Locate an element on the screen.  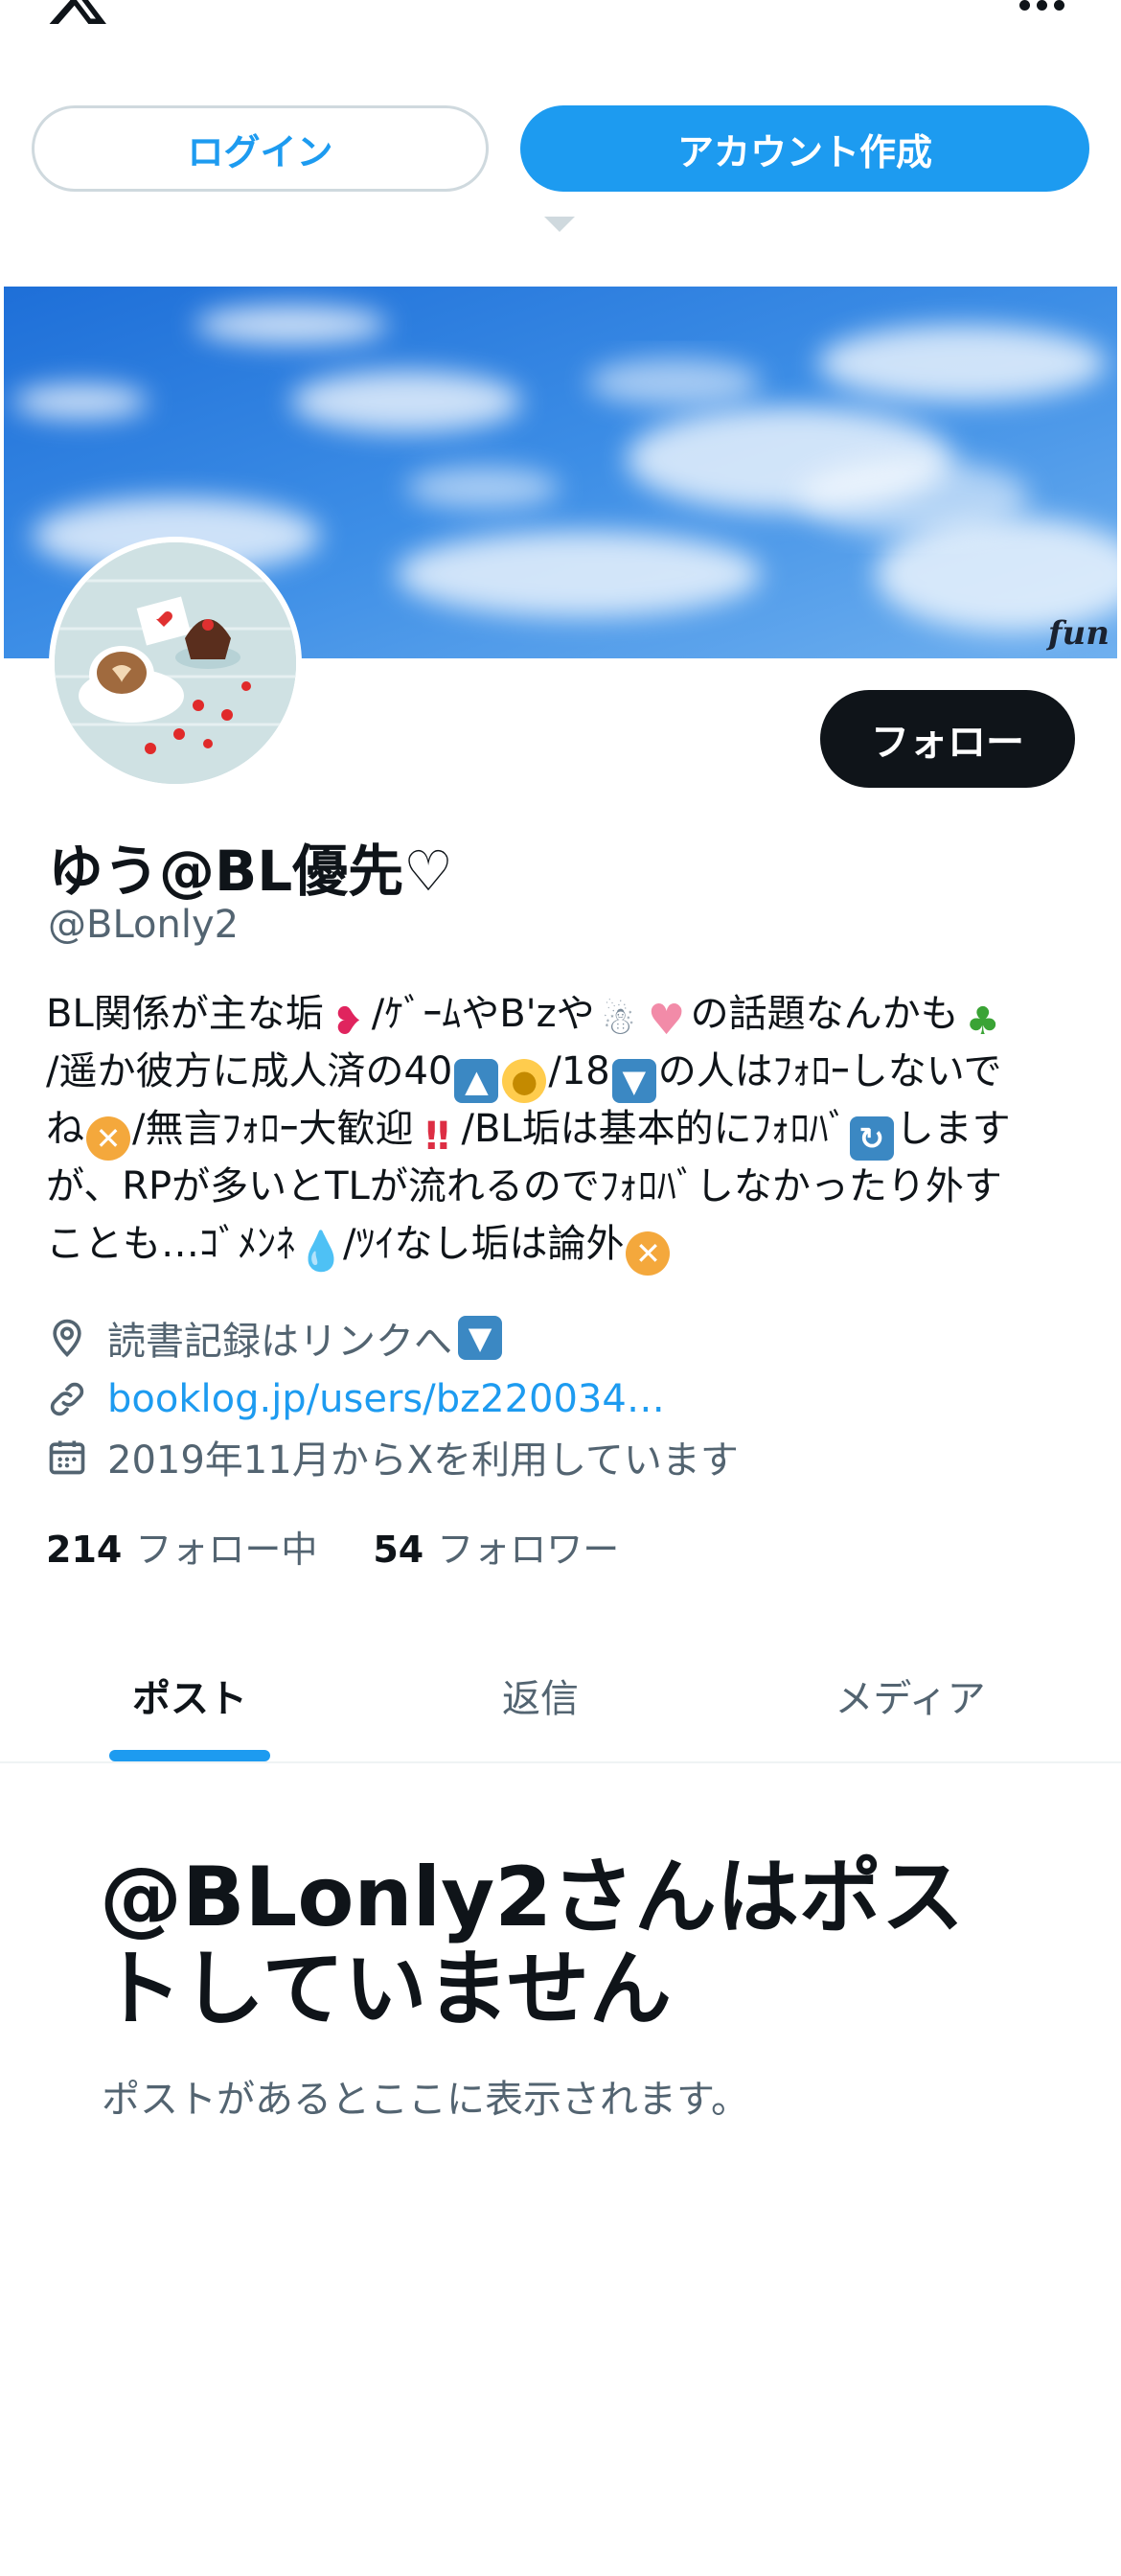
following-stat: 214 フォロー中 is located at coordinates (182, 1546).